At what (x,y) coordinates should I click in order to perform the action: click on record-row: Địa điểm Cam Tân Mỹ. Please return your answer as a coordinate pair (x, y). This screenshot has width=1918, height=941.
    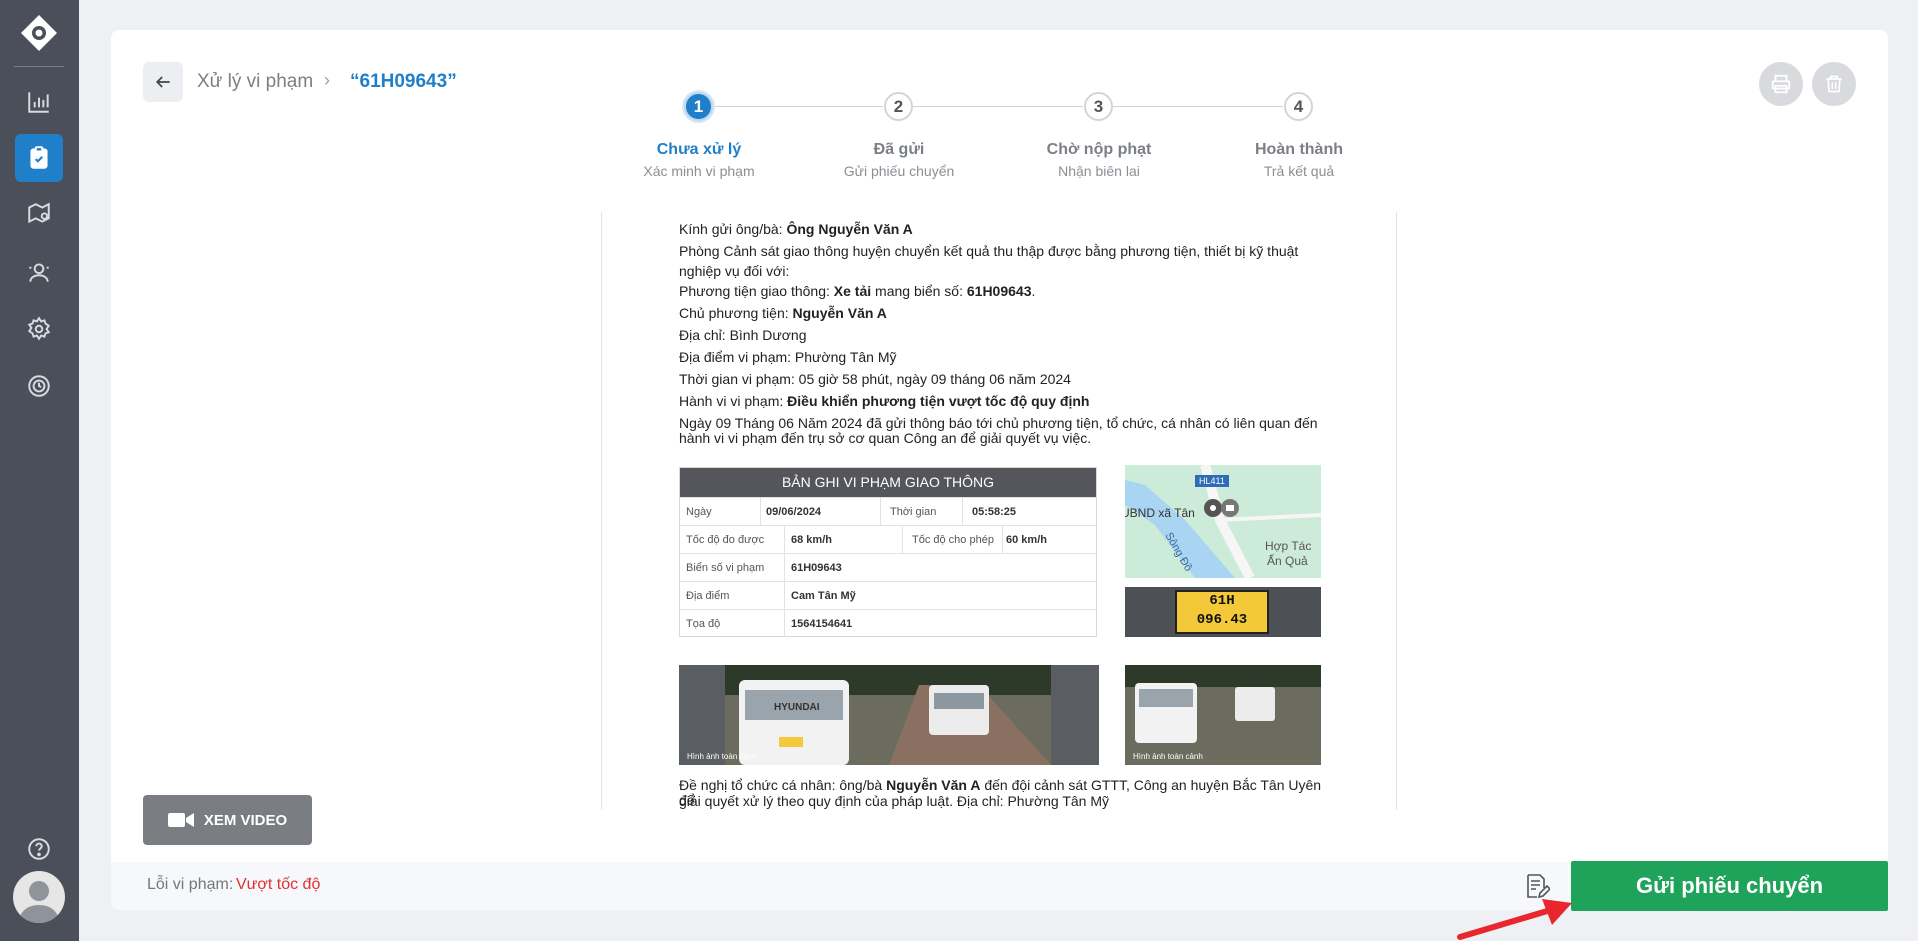
    Looking at the image, I should click on (888, 595).